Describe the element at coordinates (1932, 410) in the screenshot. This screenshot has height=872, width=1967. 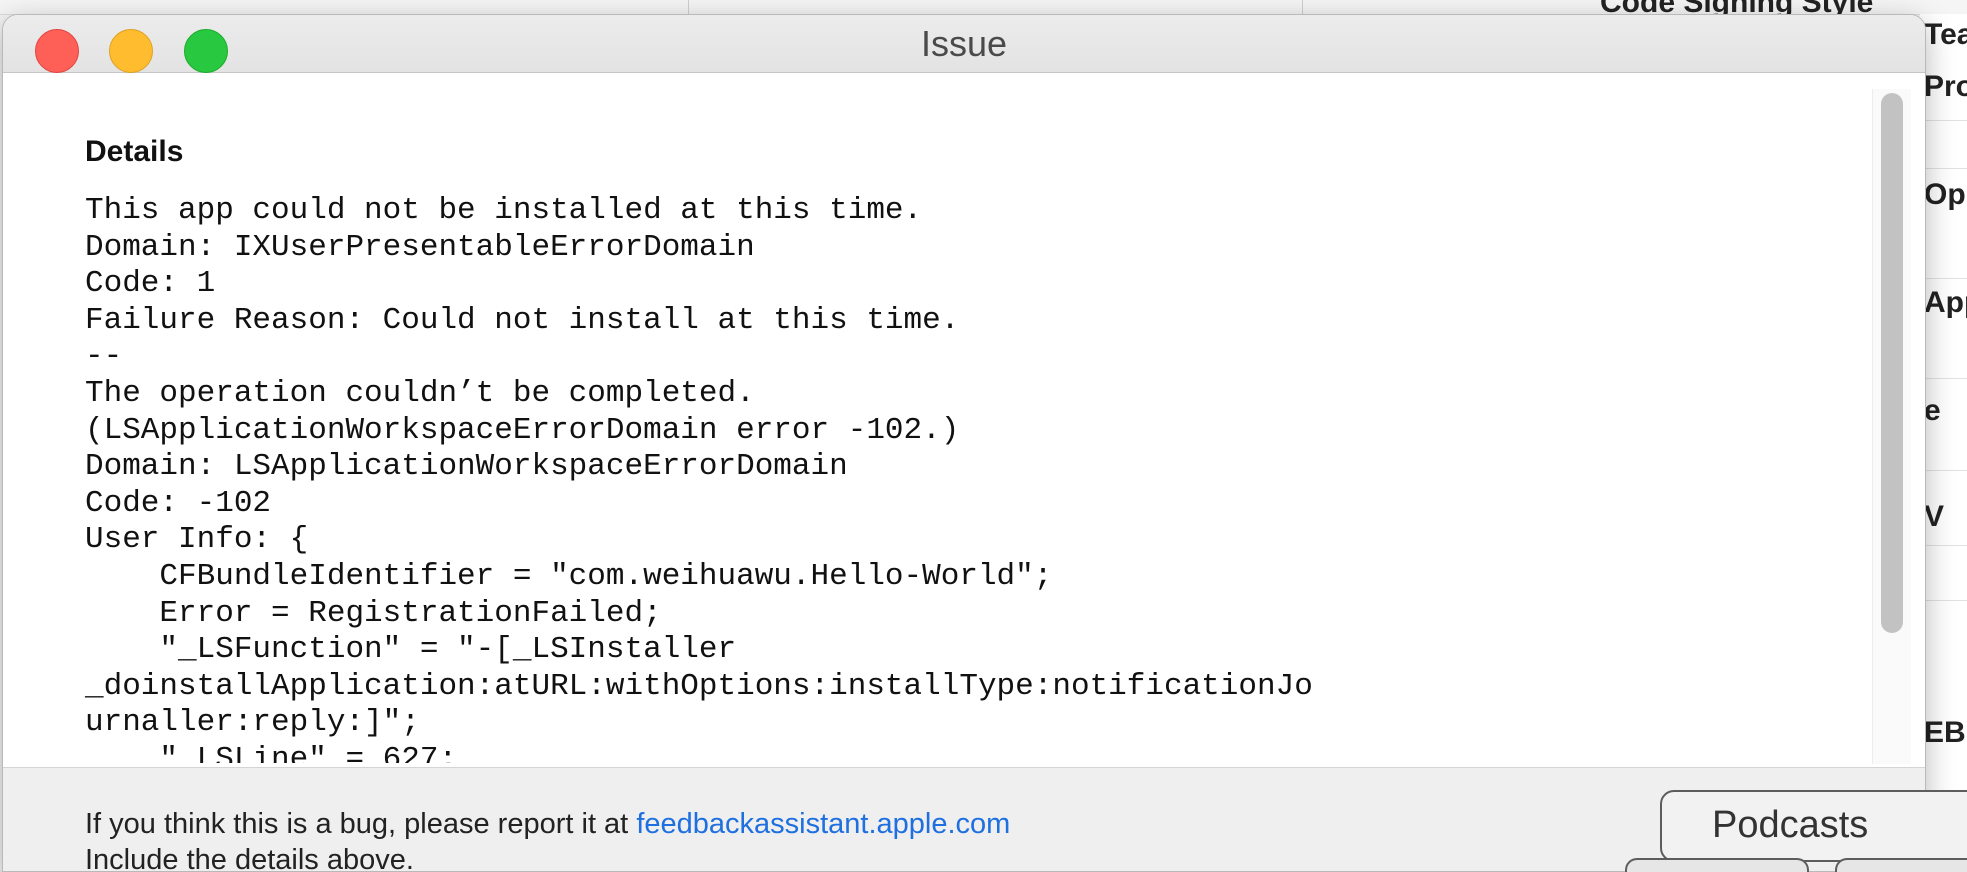
I see `background-cell: e` at that location.